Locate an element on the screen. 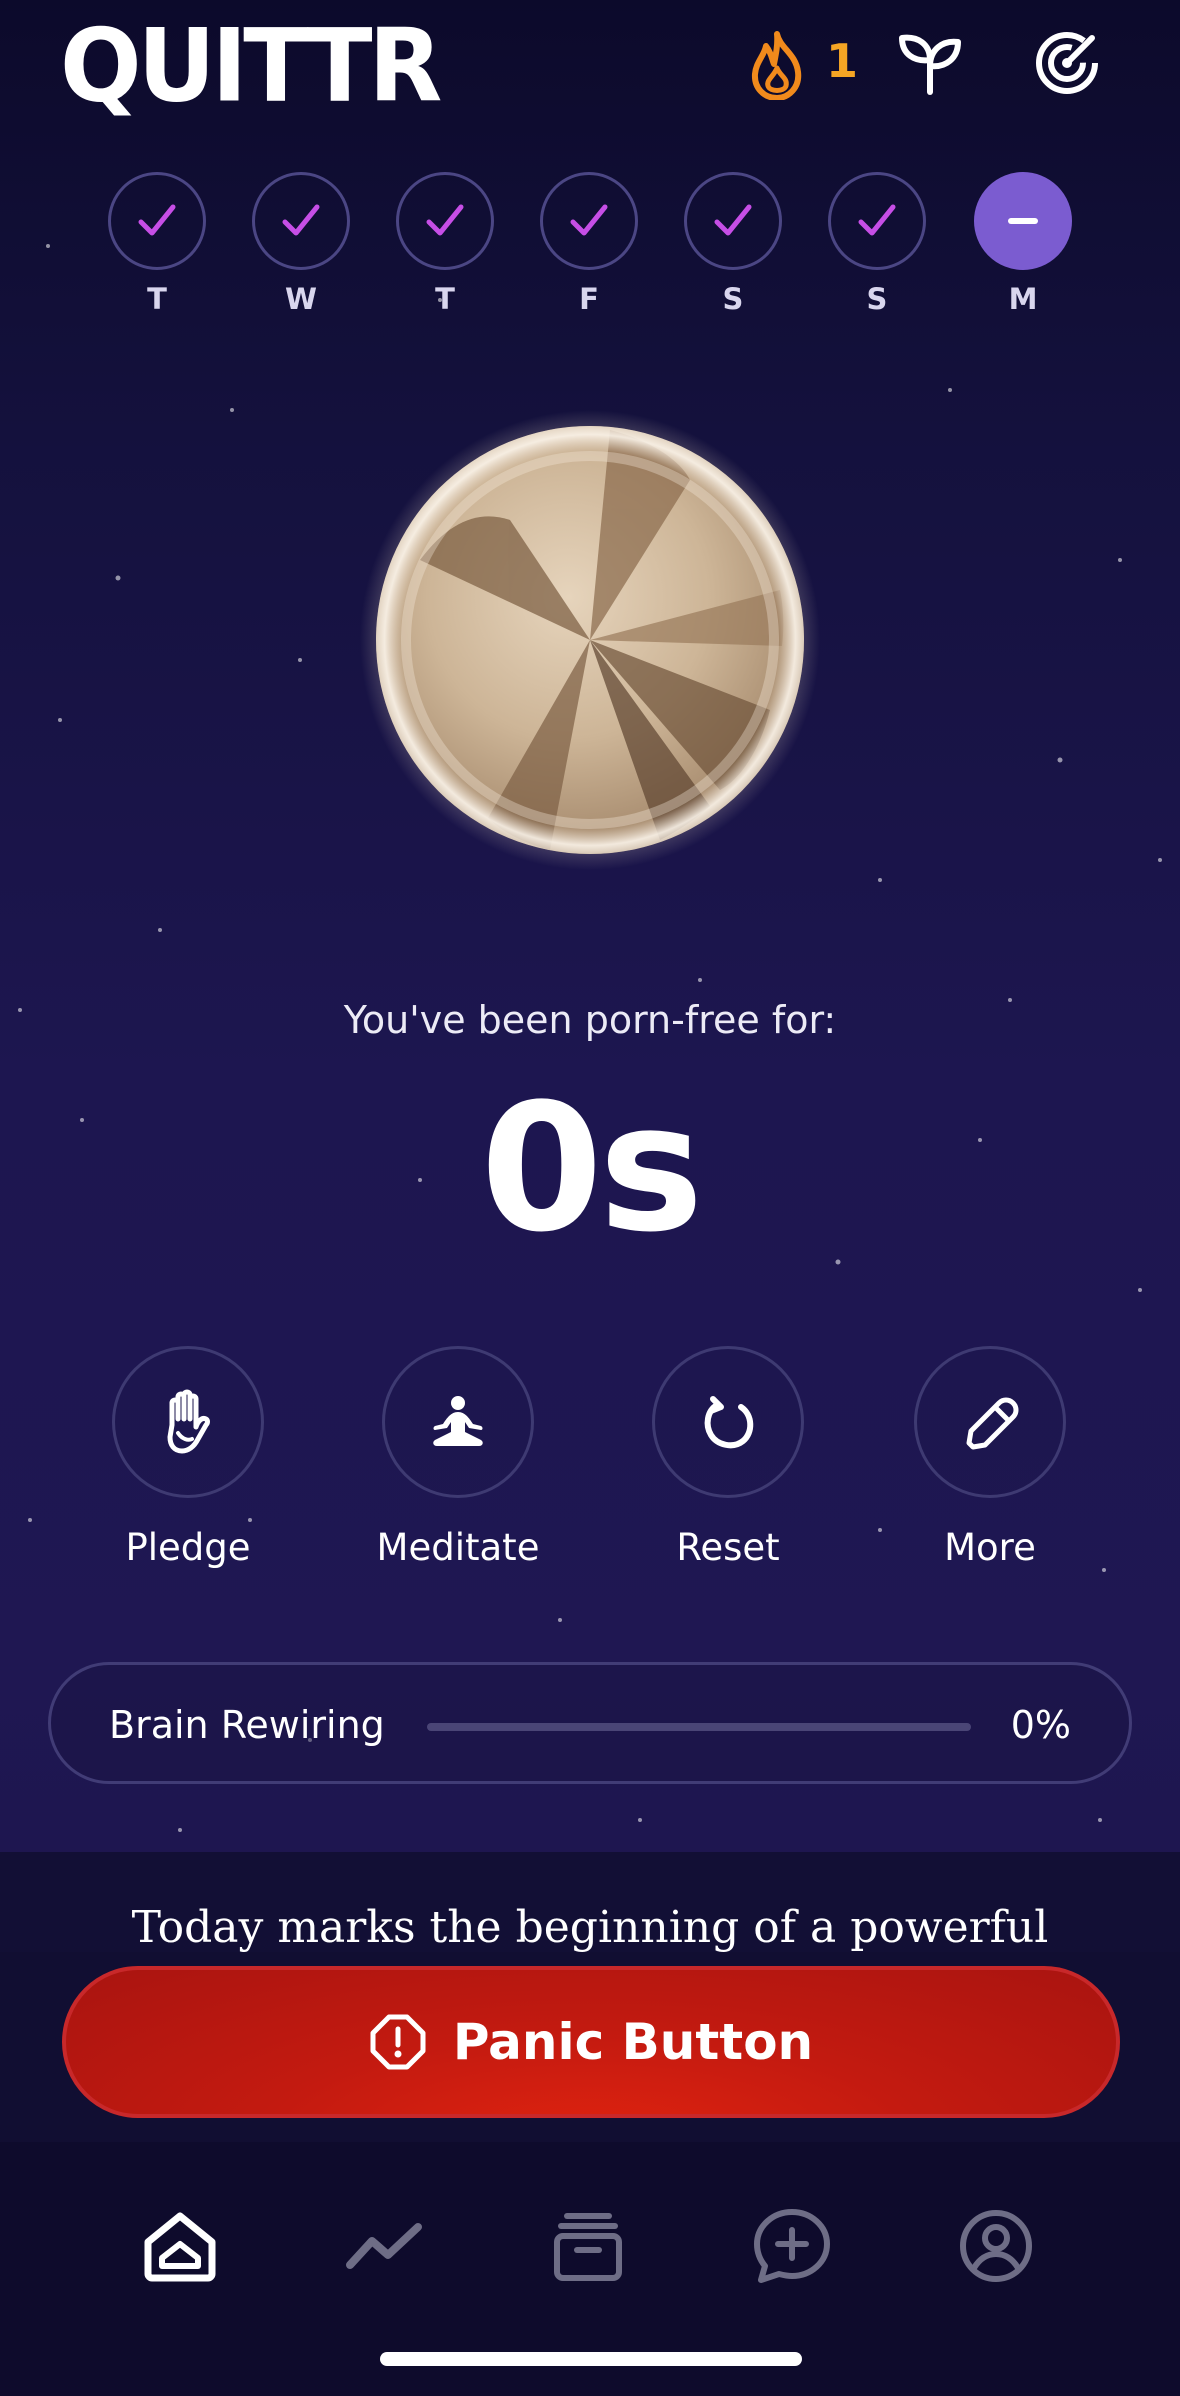 The width and height of the screenshot is (1180, 2396). chat-add-icon is located at coordinates (792, 2246).